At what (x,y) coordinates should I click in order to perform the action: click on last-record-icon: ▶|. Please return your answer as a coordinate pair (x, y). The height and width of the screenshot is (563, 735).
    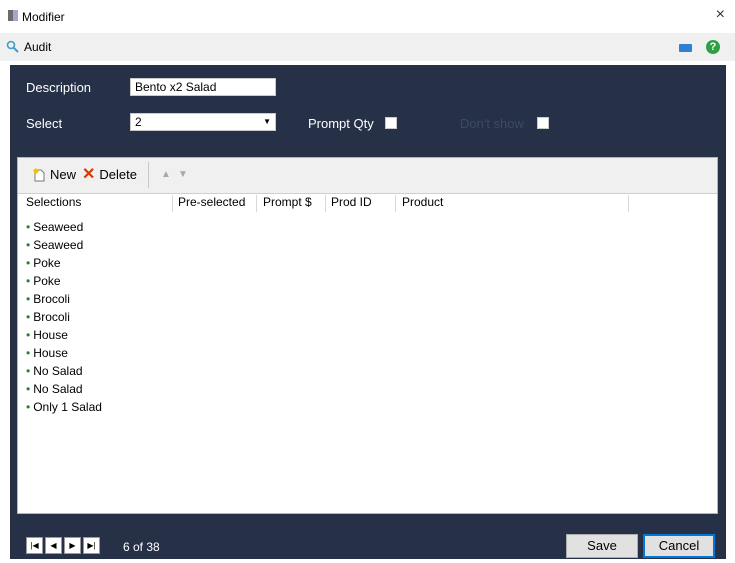
    Looking at the image, I should click on (91, 545).